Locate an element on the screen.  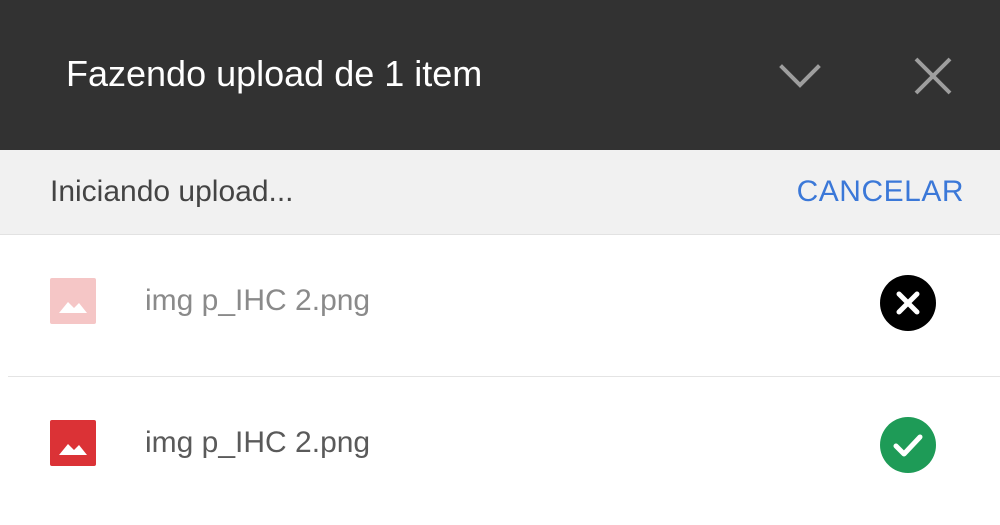
error-x-icon is located at coordinates (908, 303).